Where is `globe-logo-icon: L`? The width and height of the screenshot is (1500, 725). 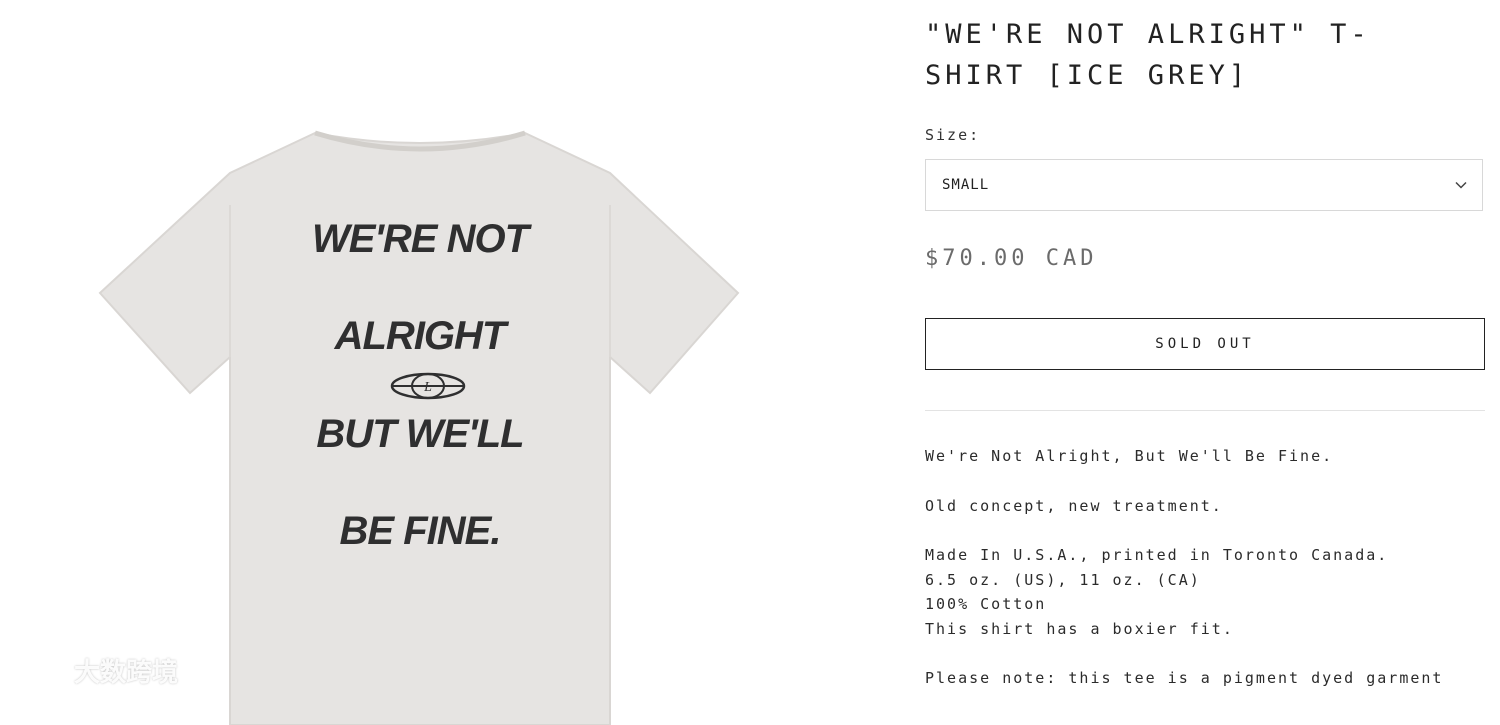 globe-logo-icon: L is located at coordinates (428, 386).